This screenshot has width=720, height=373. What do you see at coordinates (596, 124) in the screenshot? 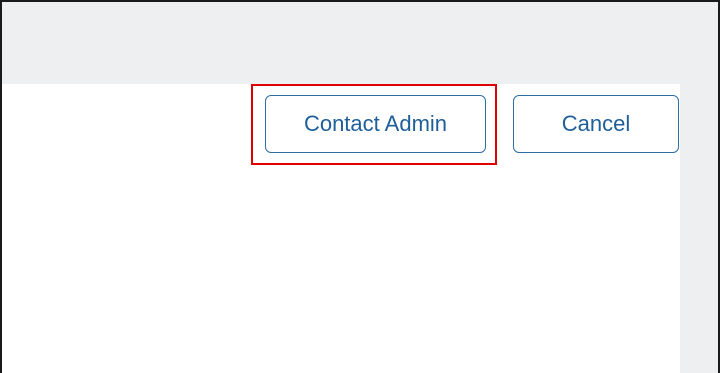
I see `cancel-button: Cancel` at bounding box center [596, 124].